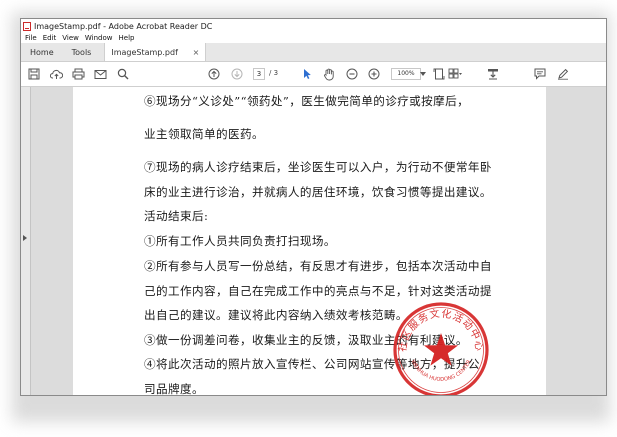 Image resolution: width=617 pixels, height=437 pixels. What do you see at coordinates (34, 74) in the screenshot?
I see `save-icon` at bounding box center [34, 74].